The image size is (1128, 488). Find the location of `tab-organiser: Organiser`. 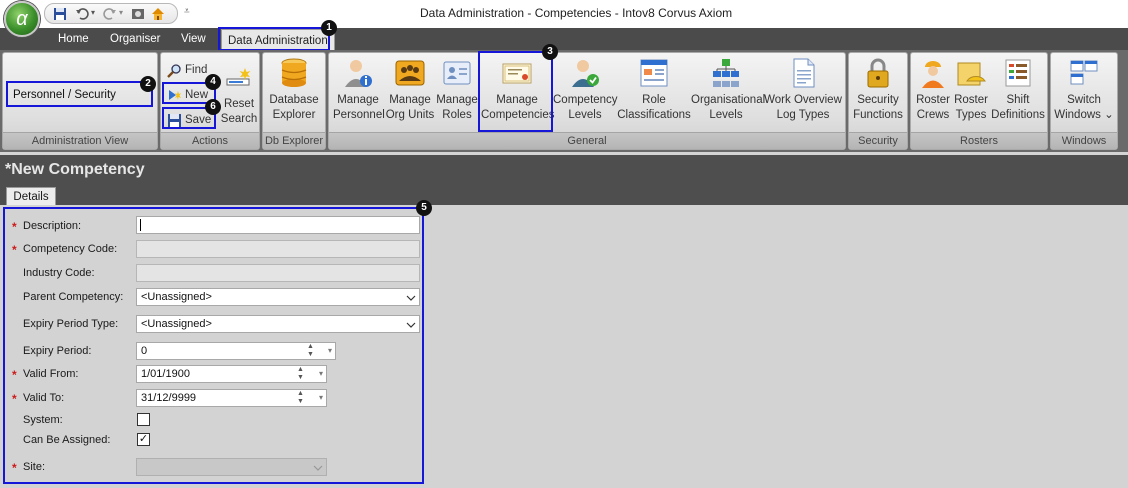

tab-organiser: Organiser is located at coordinates (135, 39).